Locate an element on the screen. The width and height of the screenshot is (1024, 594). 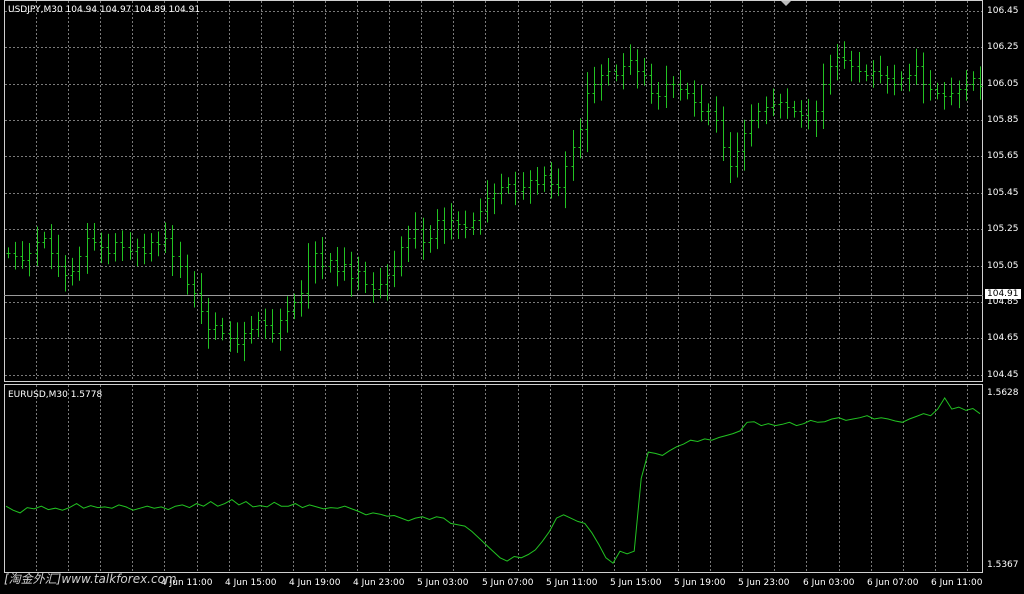
watermark: [淘金外汇]www.talkforex.com is located at coordinates (90, 579).